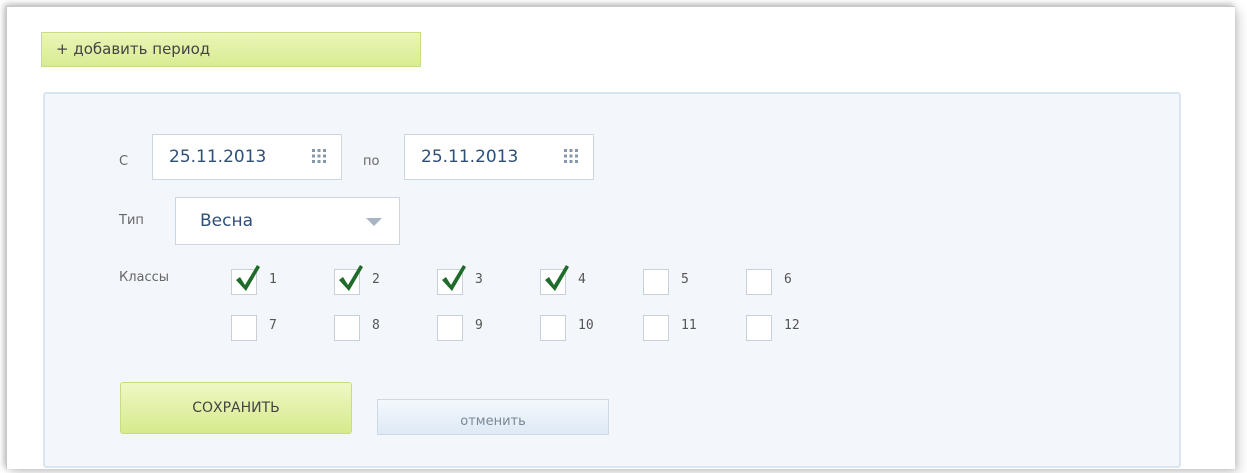  I want to click on class-checkbox-label: 7, so click(273, 325).